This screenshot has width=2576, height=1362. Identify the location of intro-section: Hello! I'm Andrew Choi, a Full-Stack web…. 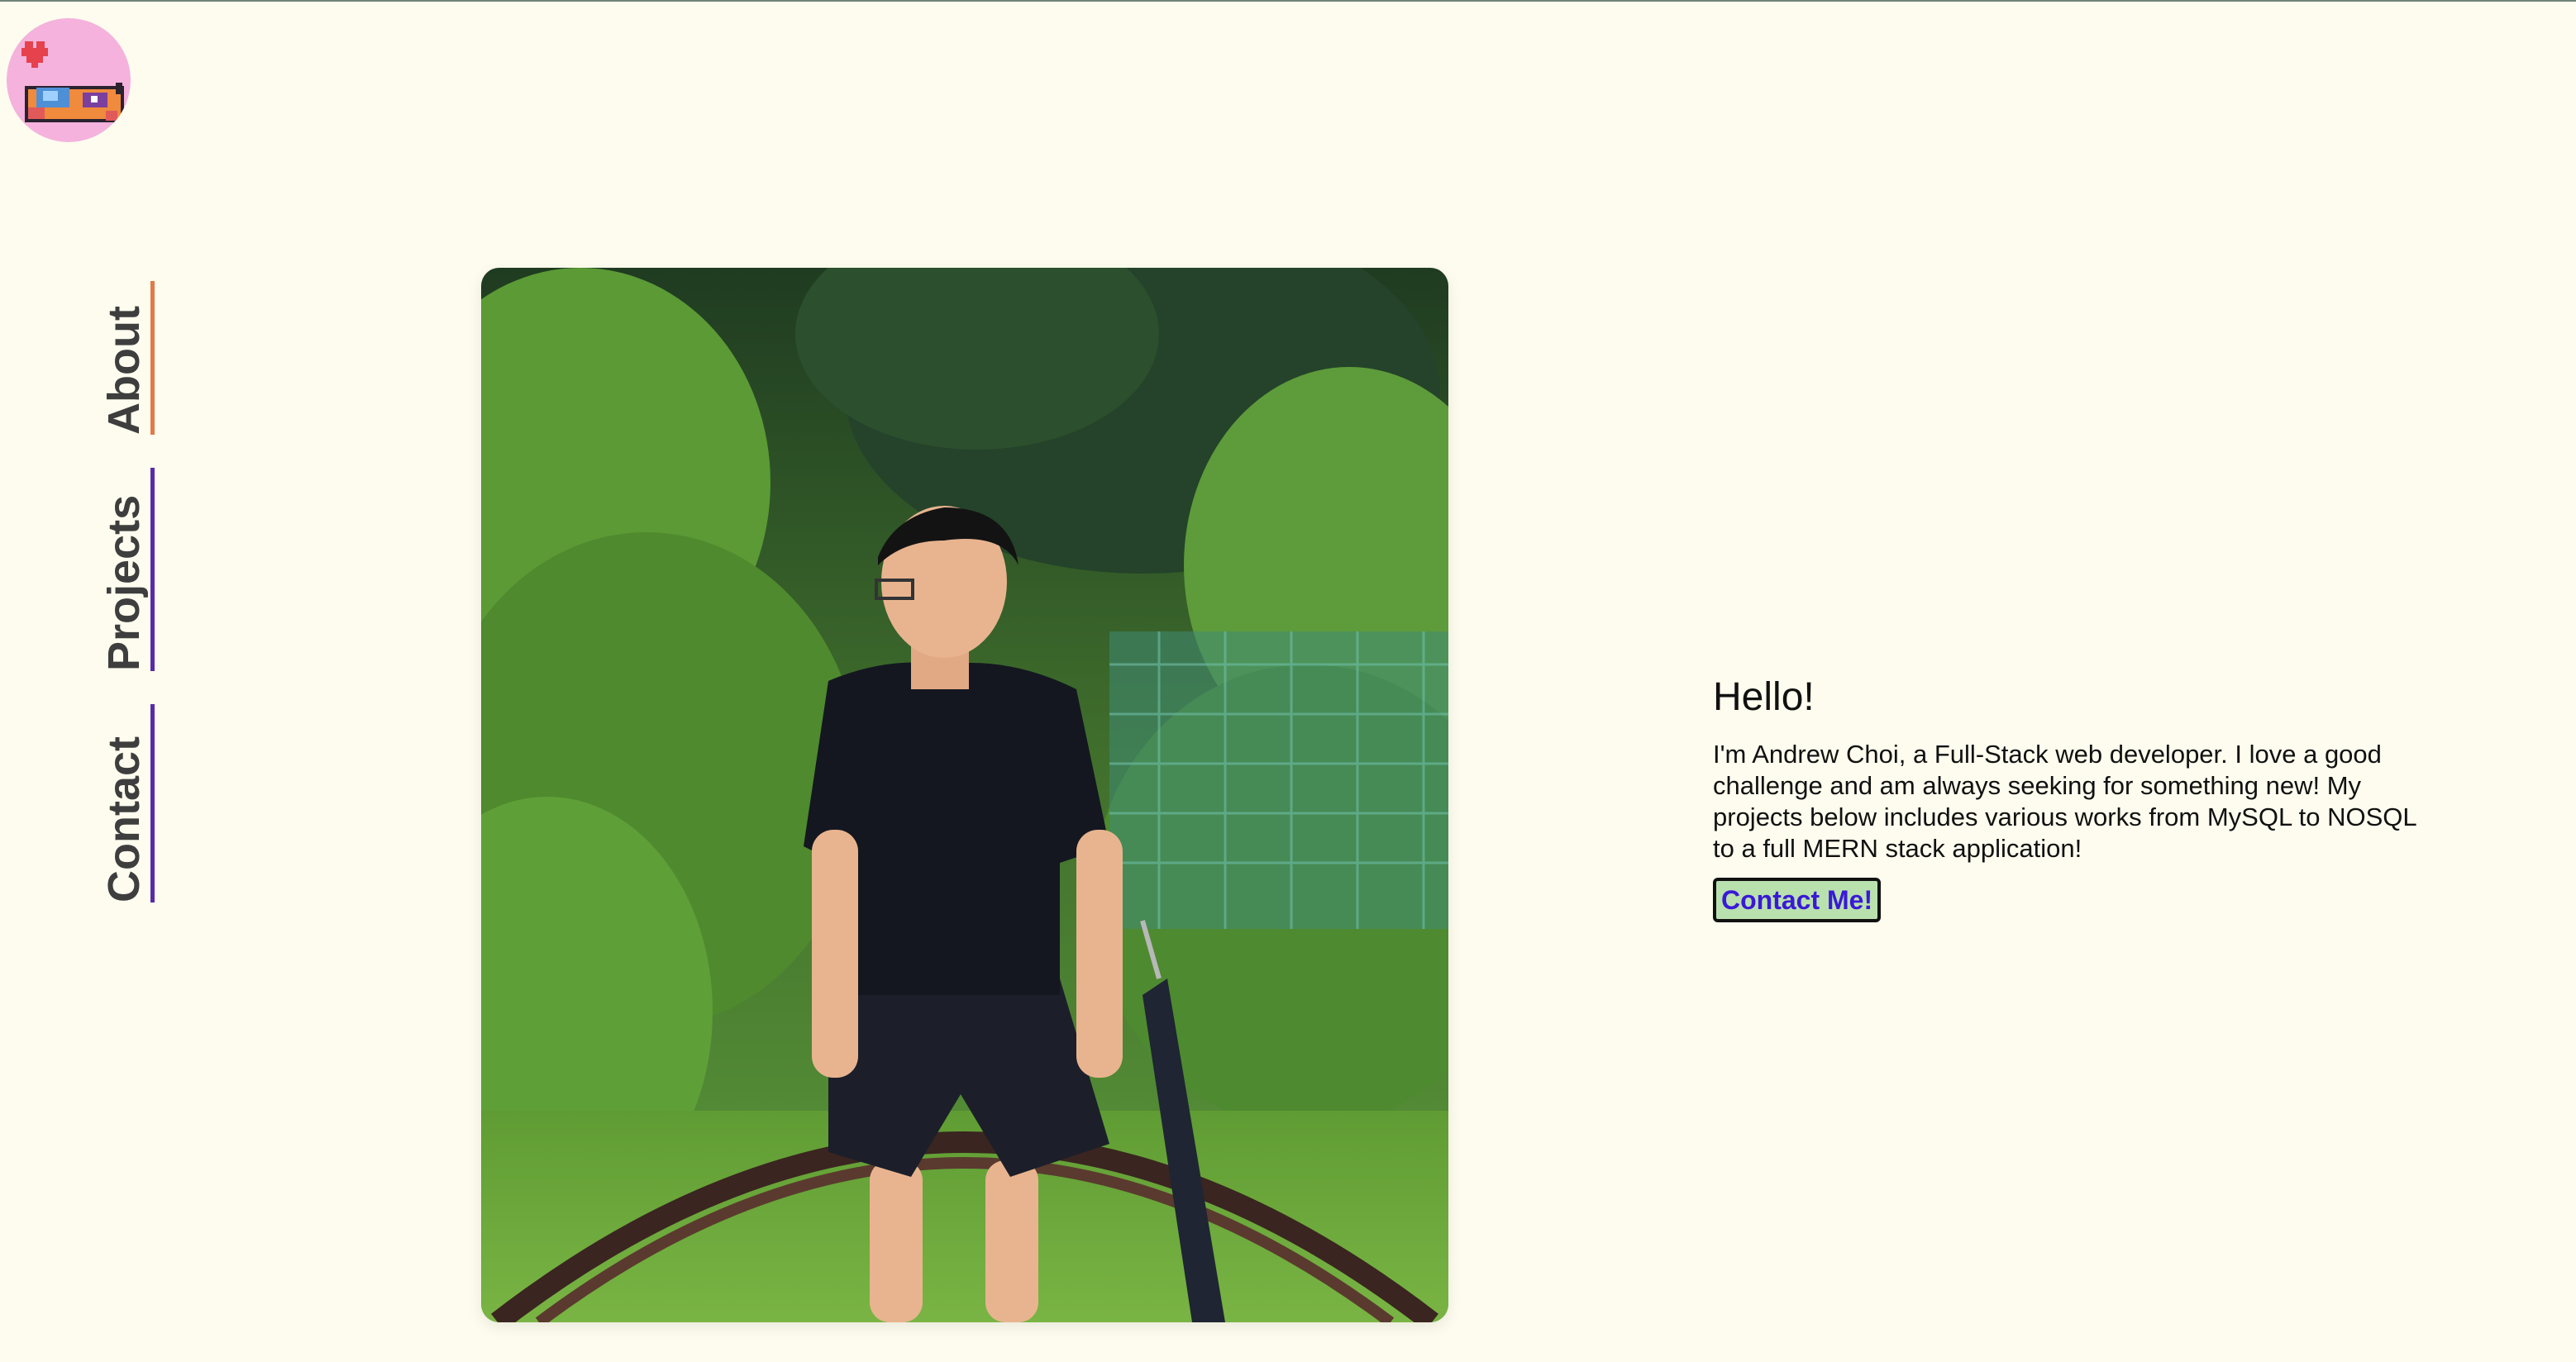
(2076, 798).